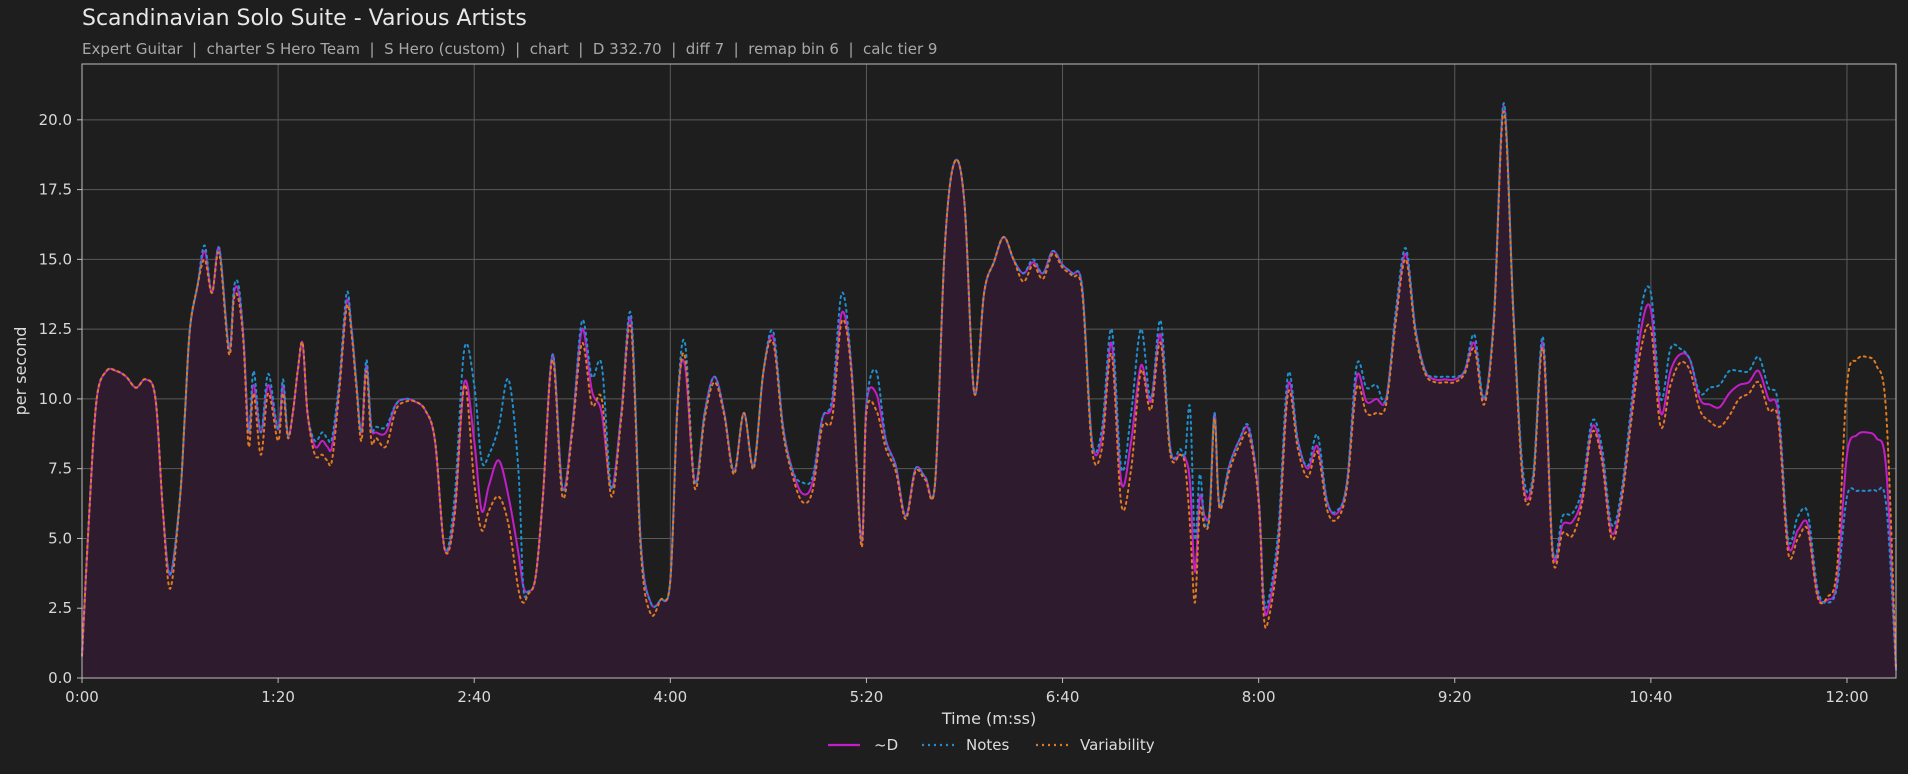  Describe the element at coordinates (55, 259) in the screenshot. I see `y-tick-label: 15.0` at that location.